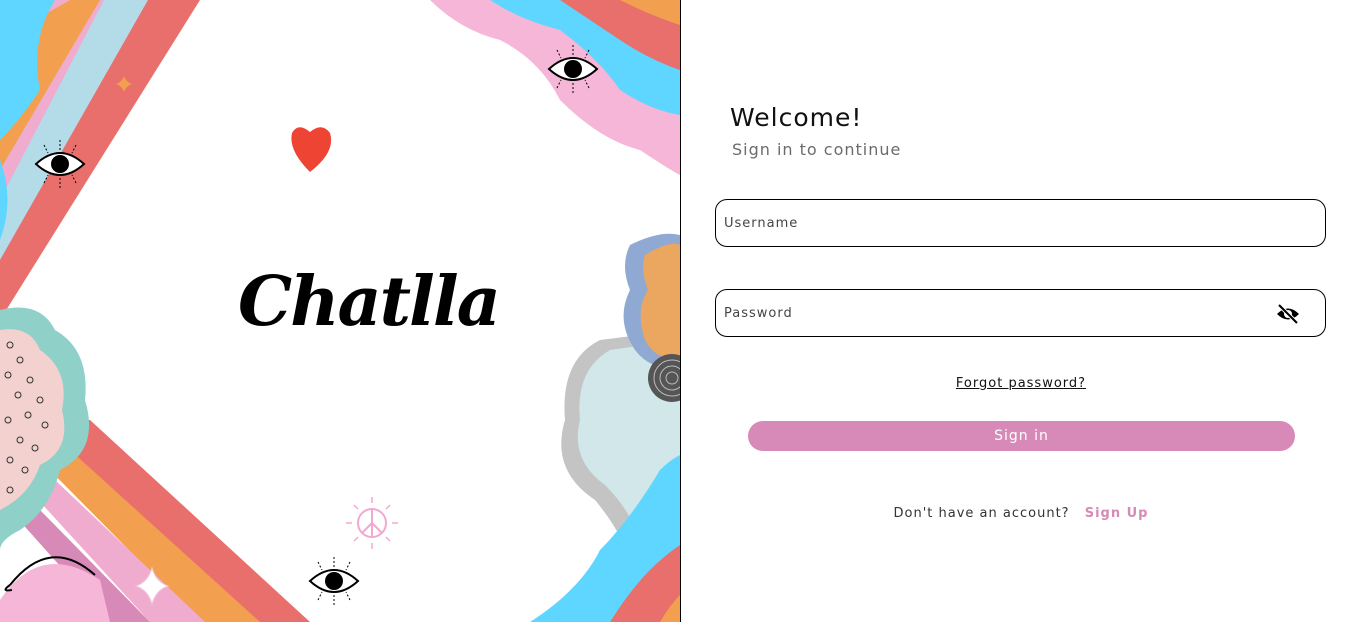  What do you see at coordinates (981, 513) in the screenshot?
I see `no-account-text: Don't have an account?` at bounding box center [981, 513].